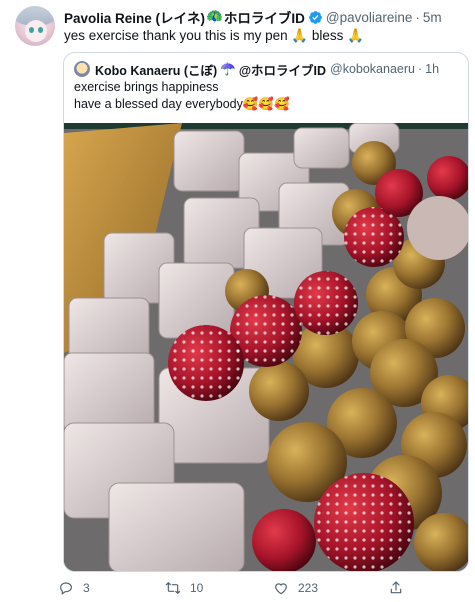  Describe the element at coordinates (66, 588) in the screenshot. I see `reply-icon` at that location.